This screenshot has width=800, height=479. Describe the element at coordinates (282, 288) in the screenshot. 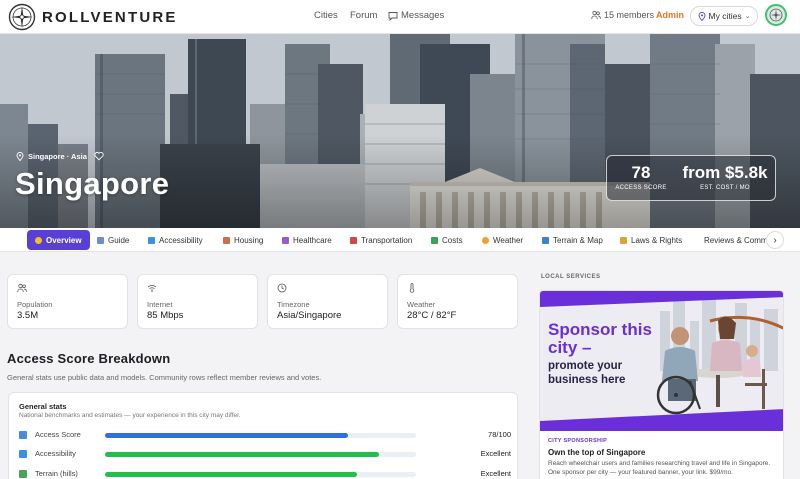

I see `clock-icon` at that location.